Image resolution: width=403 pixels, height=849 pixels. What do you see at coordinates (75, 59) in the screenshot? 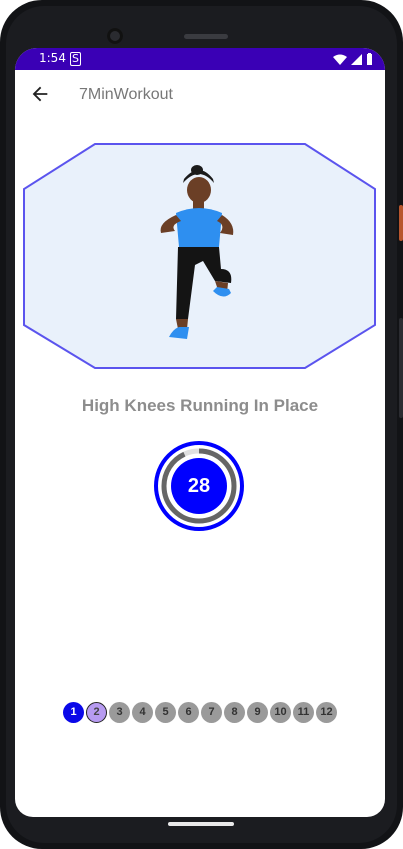
I see `status-indicator: S` at bounding box center [75, 59].